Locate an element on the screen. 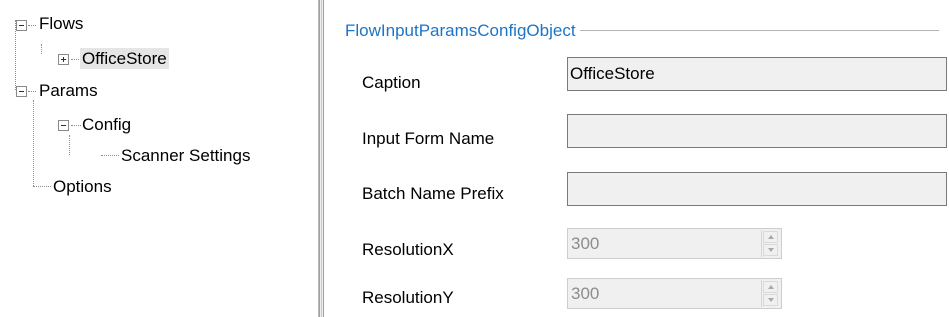 The width and height of the screenshot is (949, 317). resolution-y-down-button is located at coordinates (770, 300).